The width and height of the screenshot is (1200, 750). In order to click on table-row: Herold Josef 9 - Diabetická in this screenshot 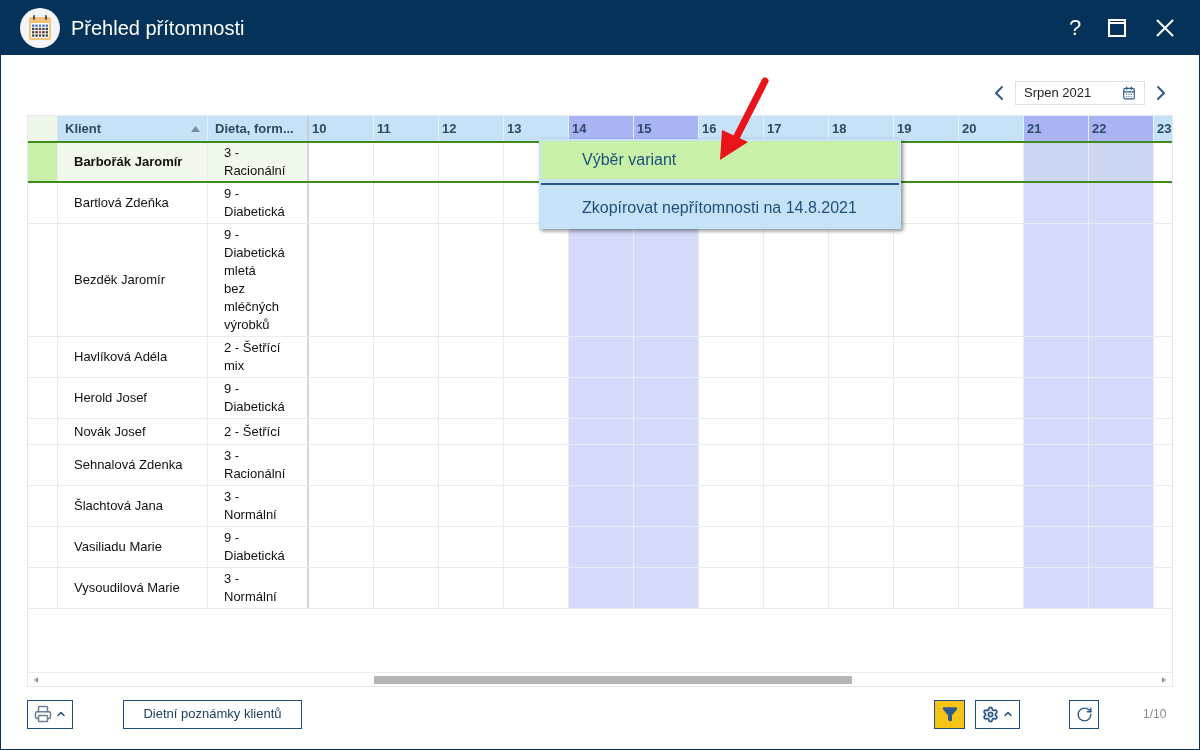, I will do `click(600, 398)`.